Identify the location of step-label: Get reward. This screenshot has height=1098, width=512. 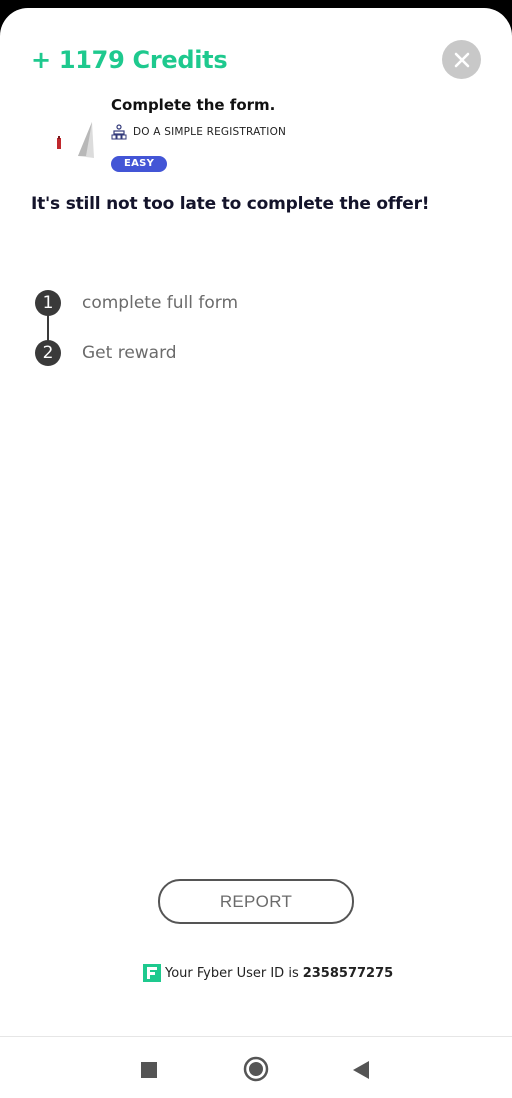
(129, 353).